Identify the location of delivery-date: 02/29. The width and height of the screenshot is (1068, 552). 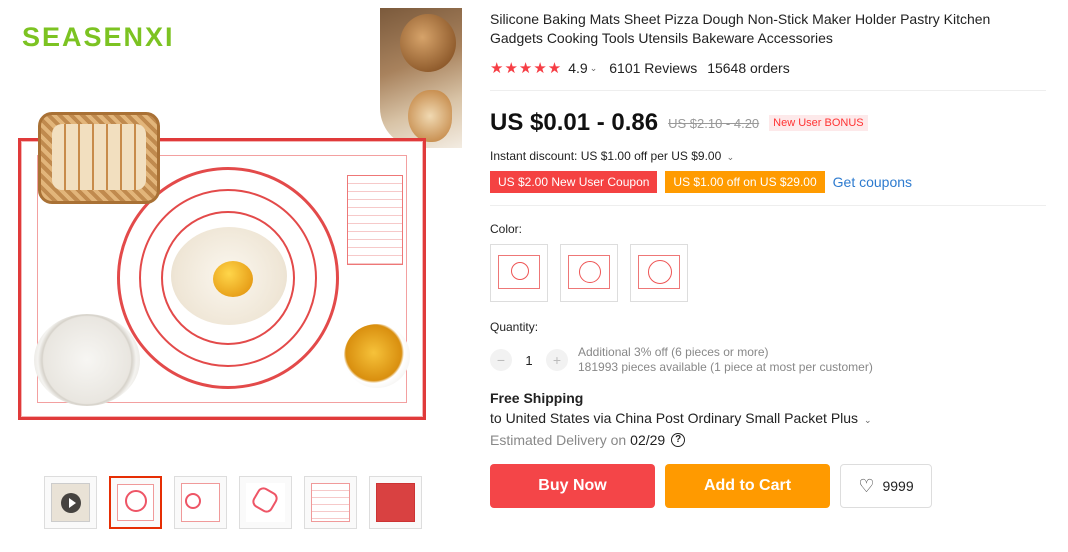
(648, 440).